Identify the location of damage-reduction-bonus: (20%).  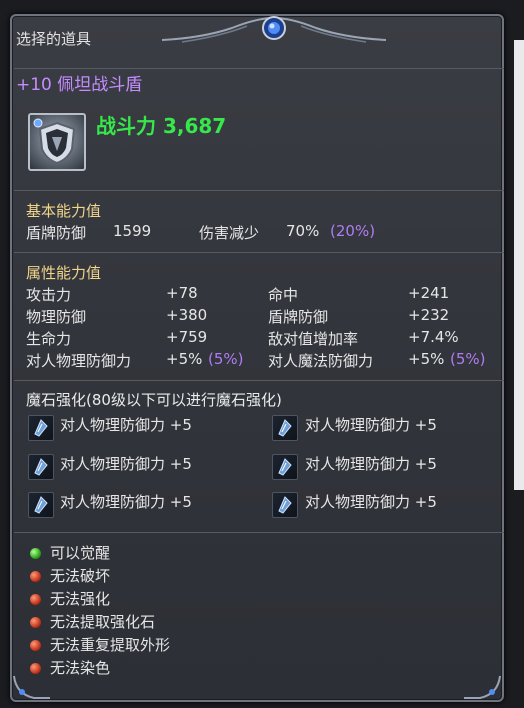
(353, 231).